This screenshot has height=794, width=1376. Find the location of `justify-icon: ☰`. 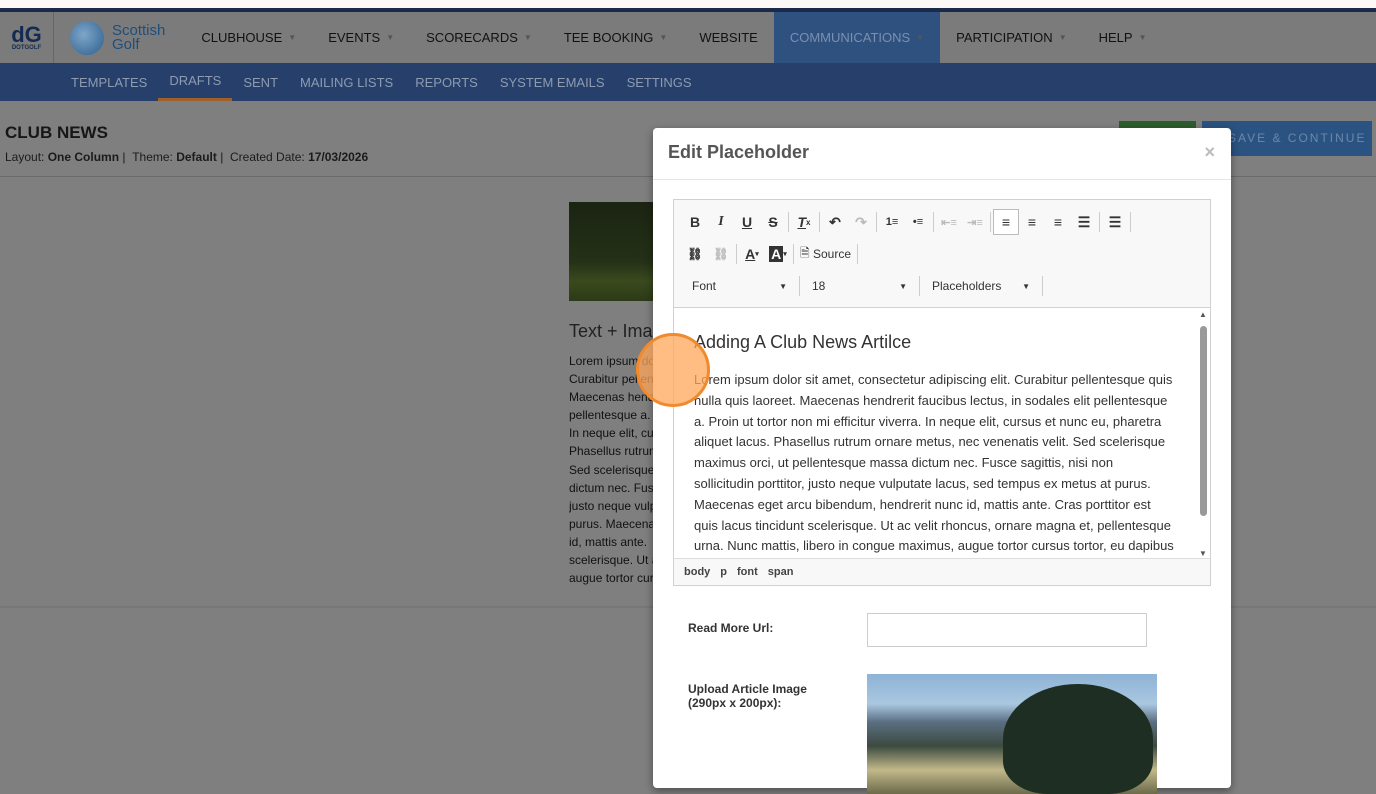

justify-icon: ☰ is located at coordinates (1084, 222).